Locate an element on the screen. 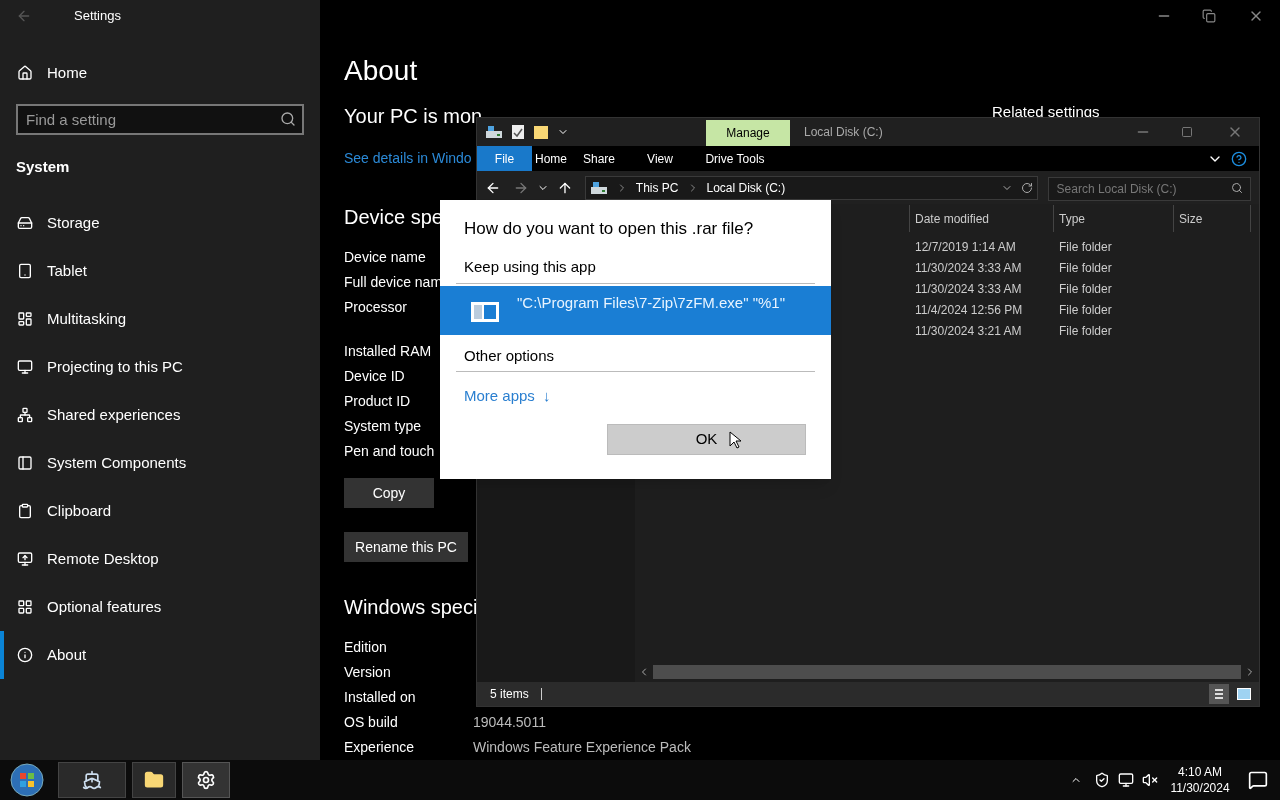  refresh-icon is located at coordinates (1026, 187).